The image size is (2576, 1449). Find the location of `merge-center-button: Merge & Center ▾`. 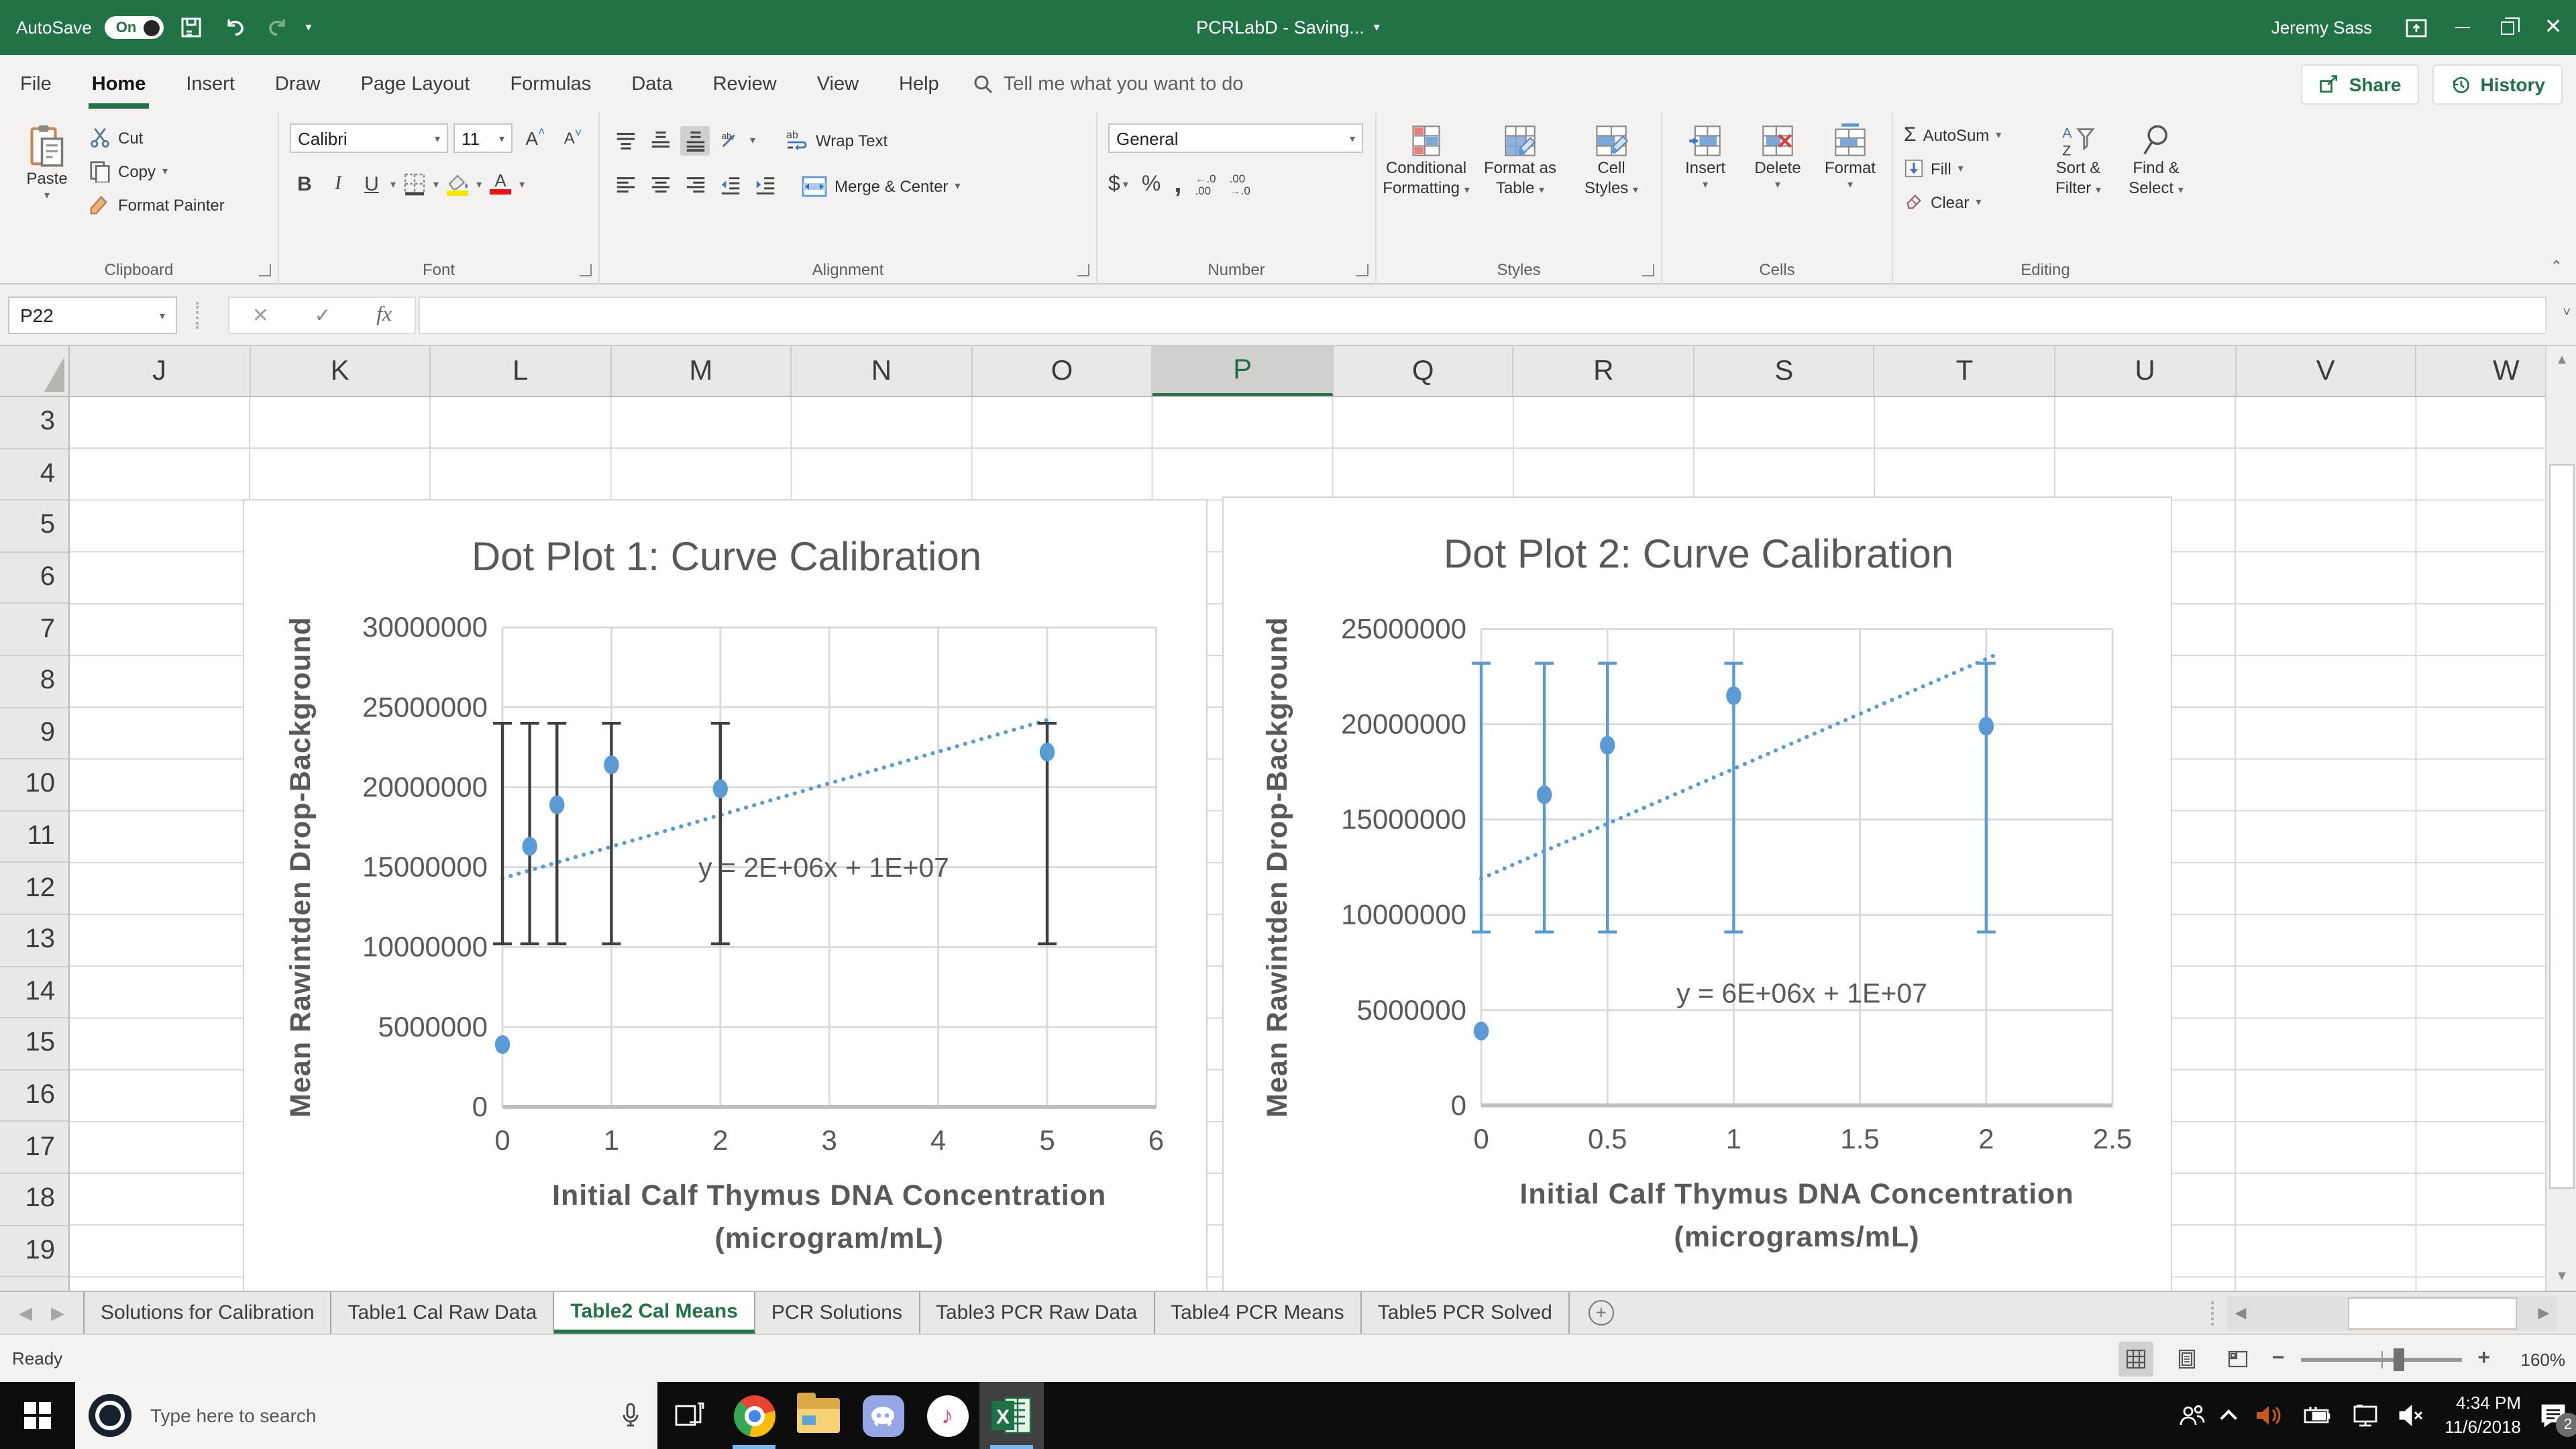

merge-center-button: Merge & Center ▾ is located at coordinates (880, 186).